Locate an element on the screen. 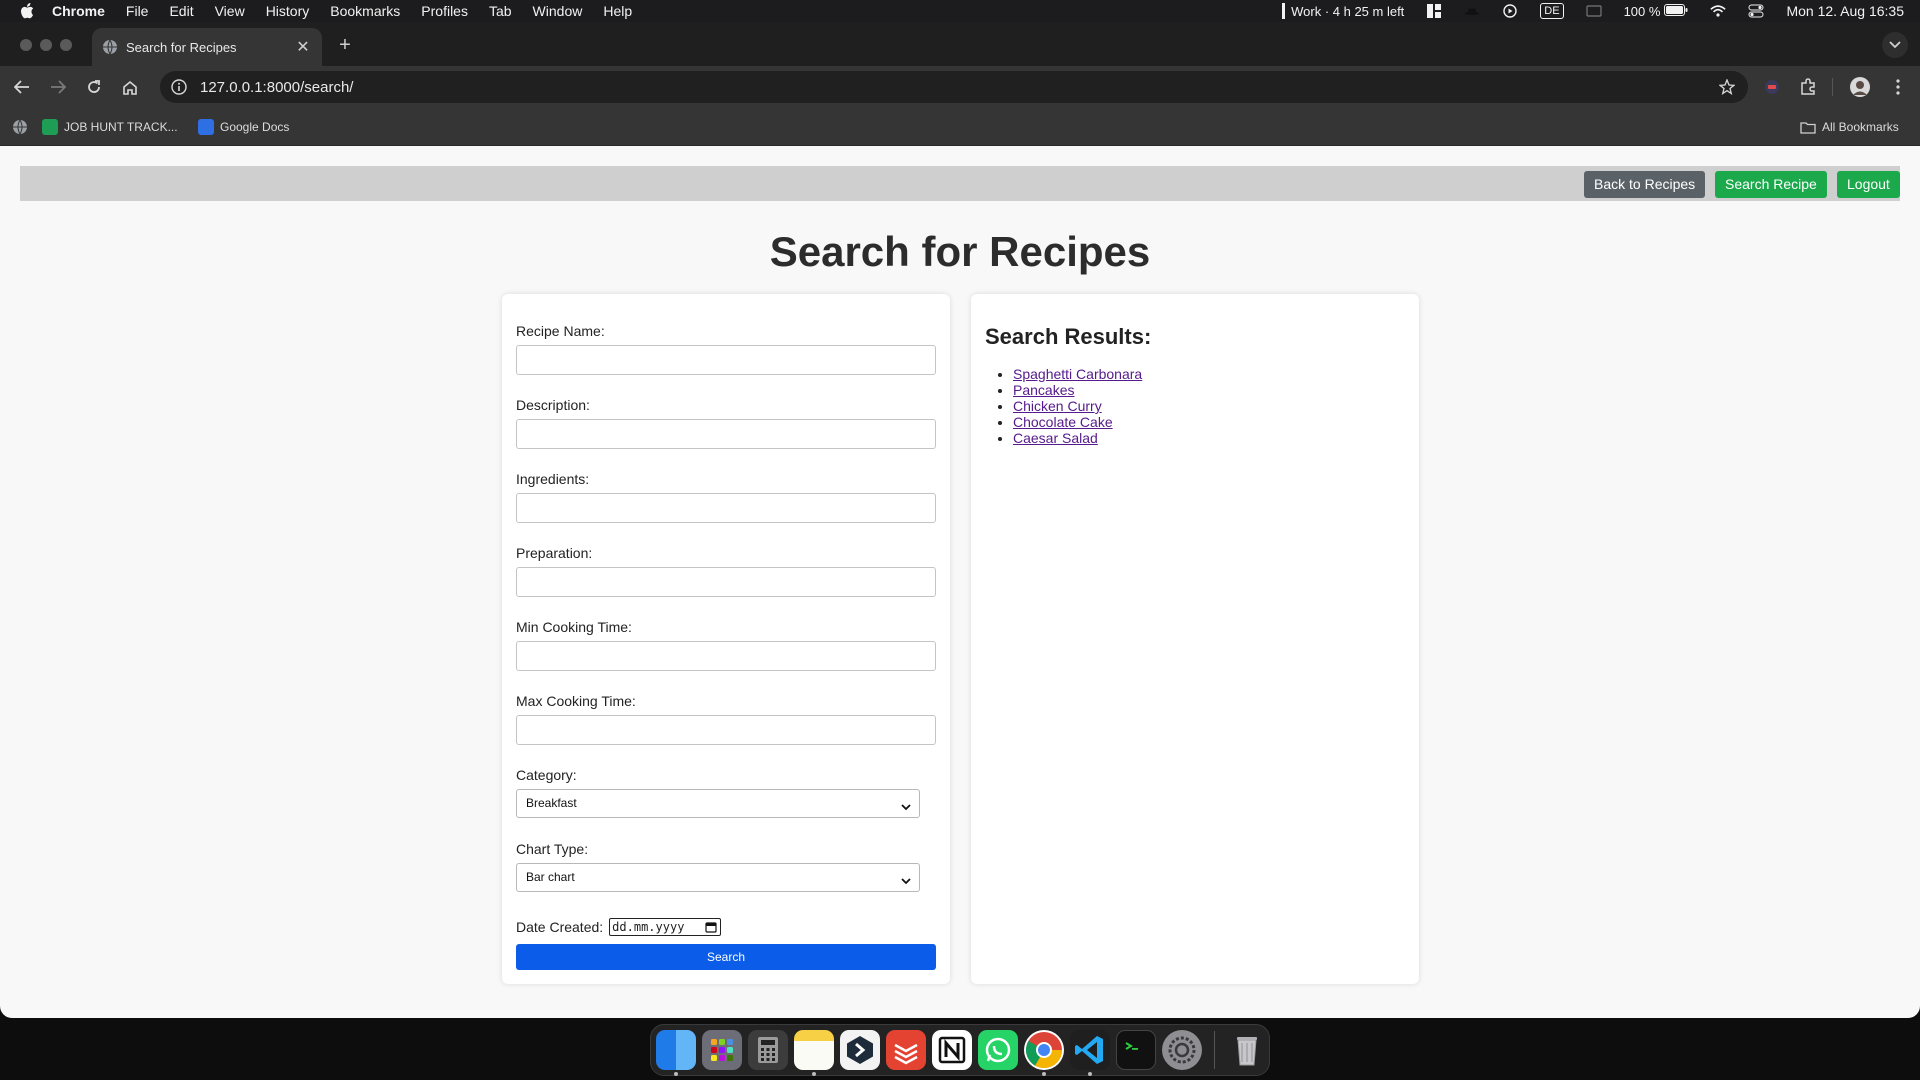 The width and height of the screenshot is (1920, 1080). result-link: Caesar Salad is located at coordinates (1055, 438).